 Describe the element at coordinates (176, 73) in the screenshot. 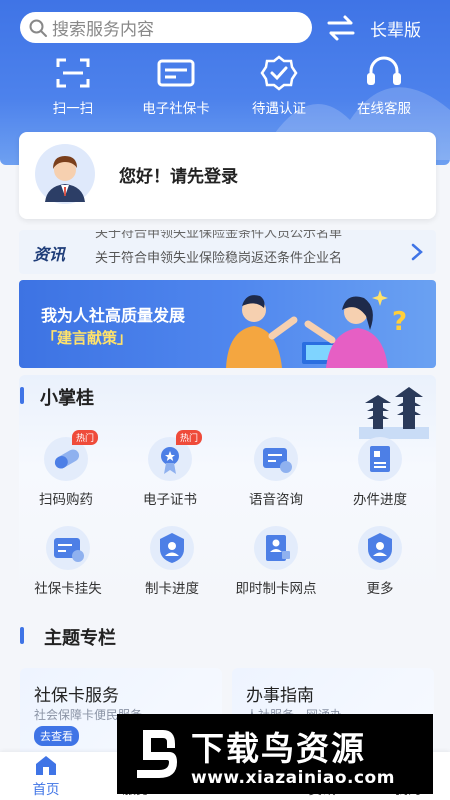

I see `card-icon` at that location.